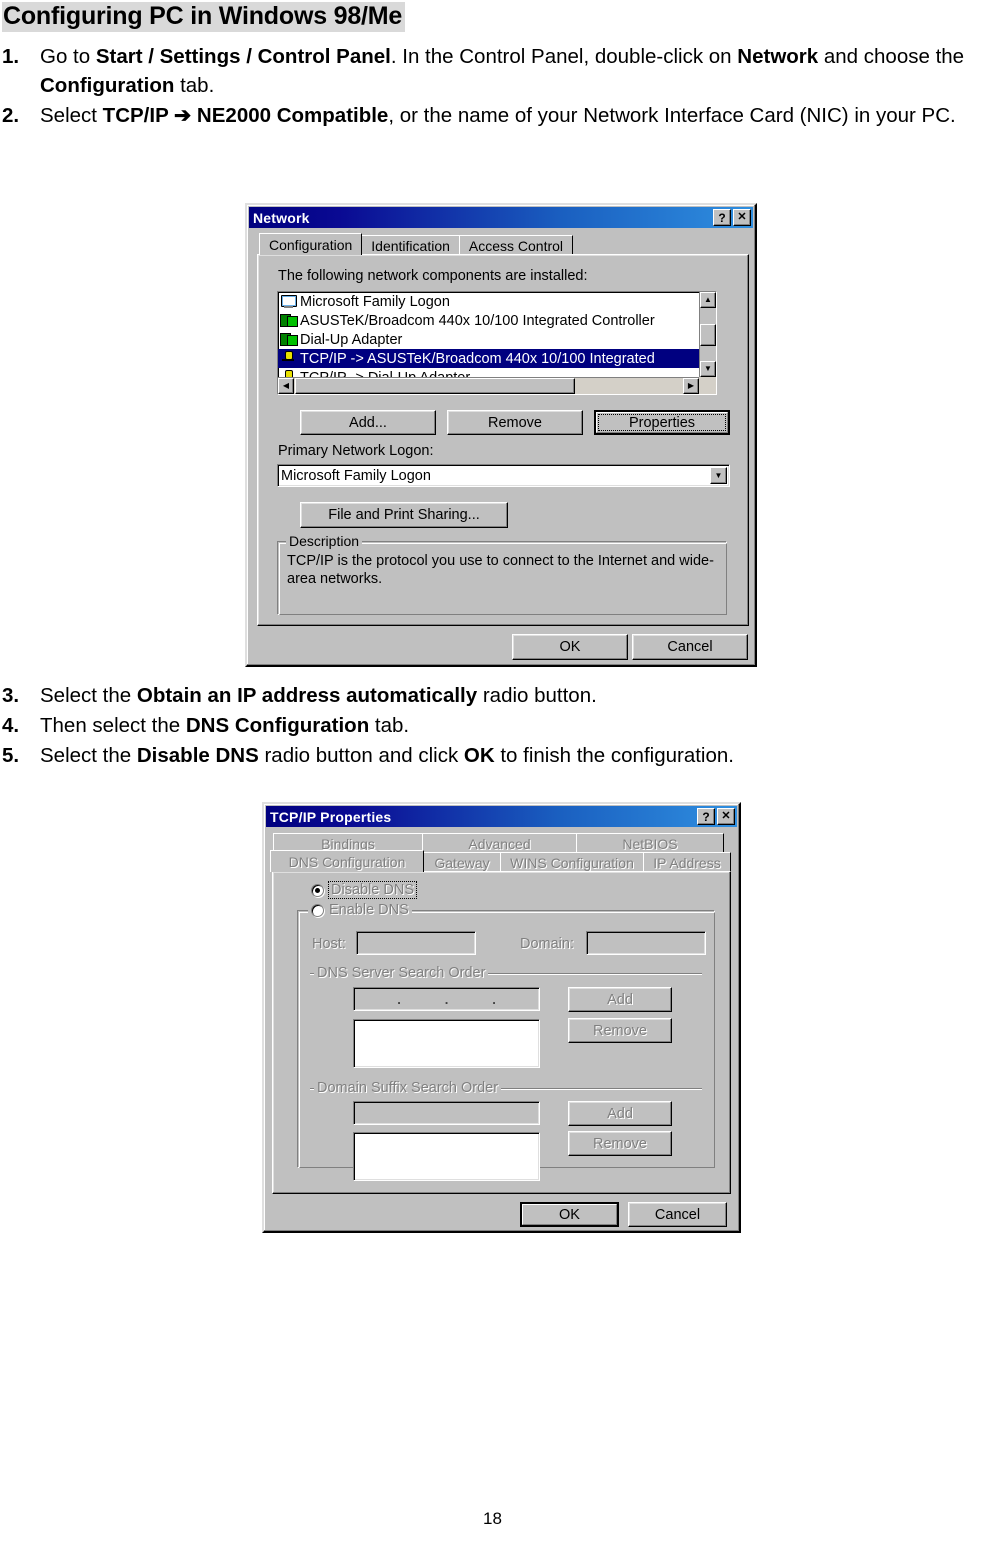  I want to click on list-item: Dial-Up Adapter, so click(488, 339).